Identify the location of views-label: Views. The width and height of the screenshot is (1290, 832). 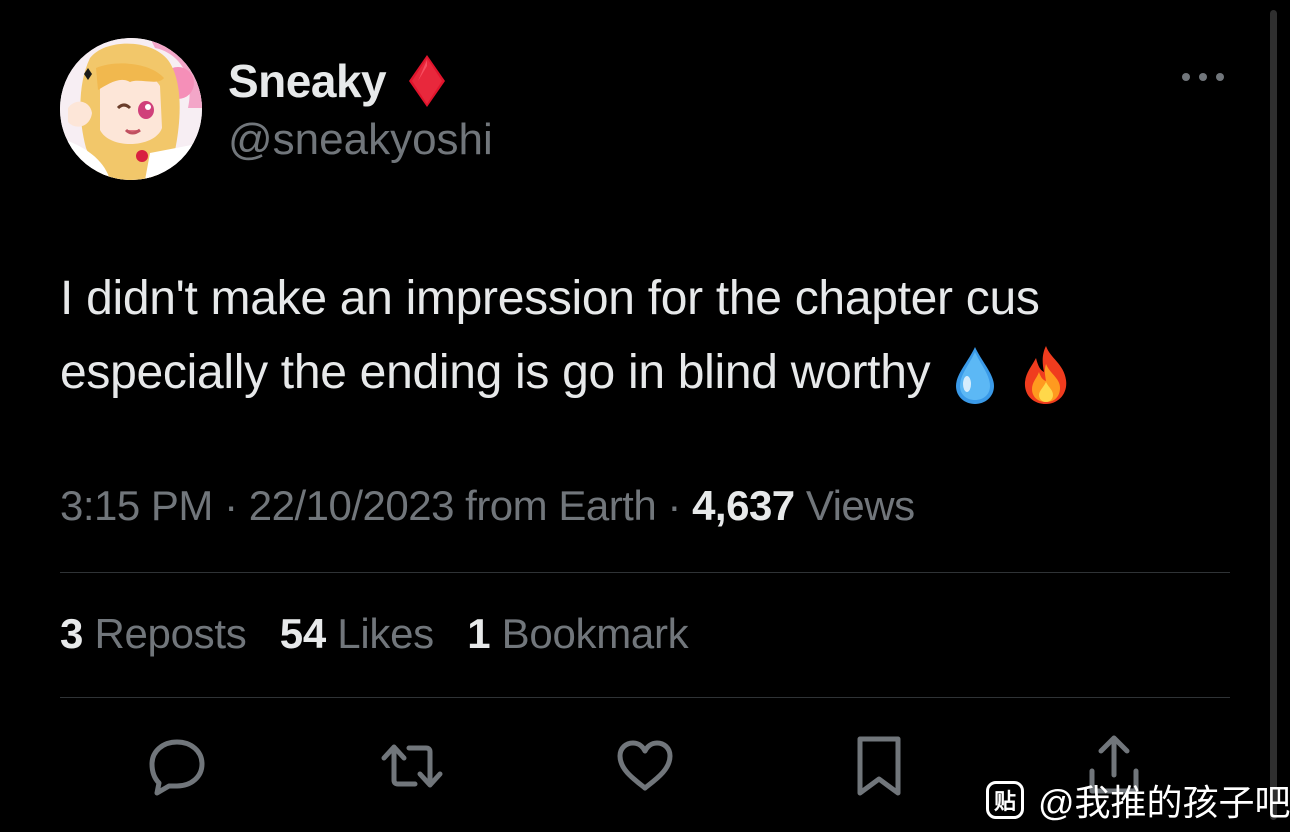
(860, 505).